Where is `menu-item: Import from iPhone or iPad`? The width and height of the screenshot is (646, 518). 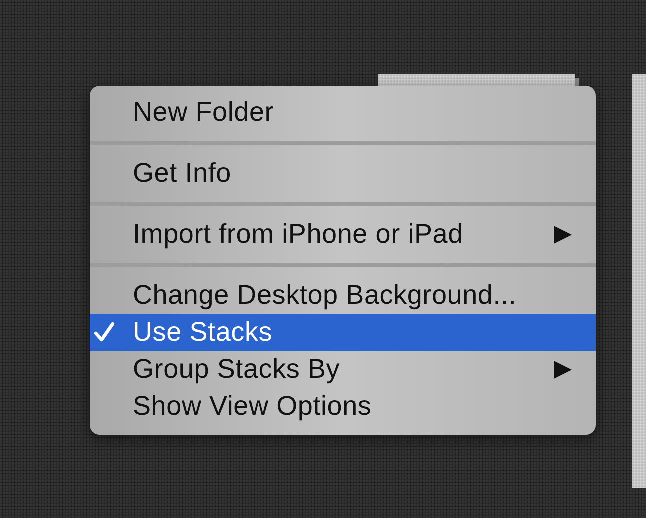 menu-item: Import from iPhone or iPad is located at coordinates (343, 234).